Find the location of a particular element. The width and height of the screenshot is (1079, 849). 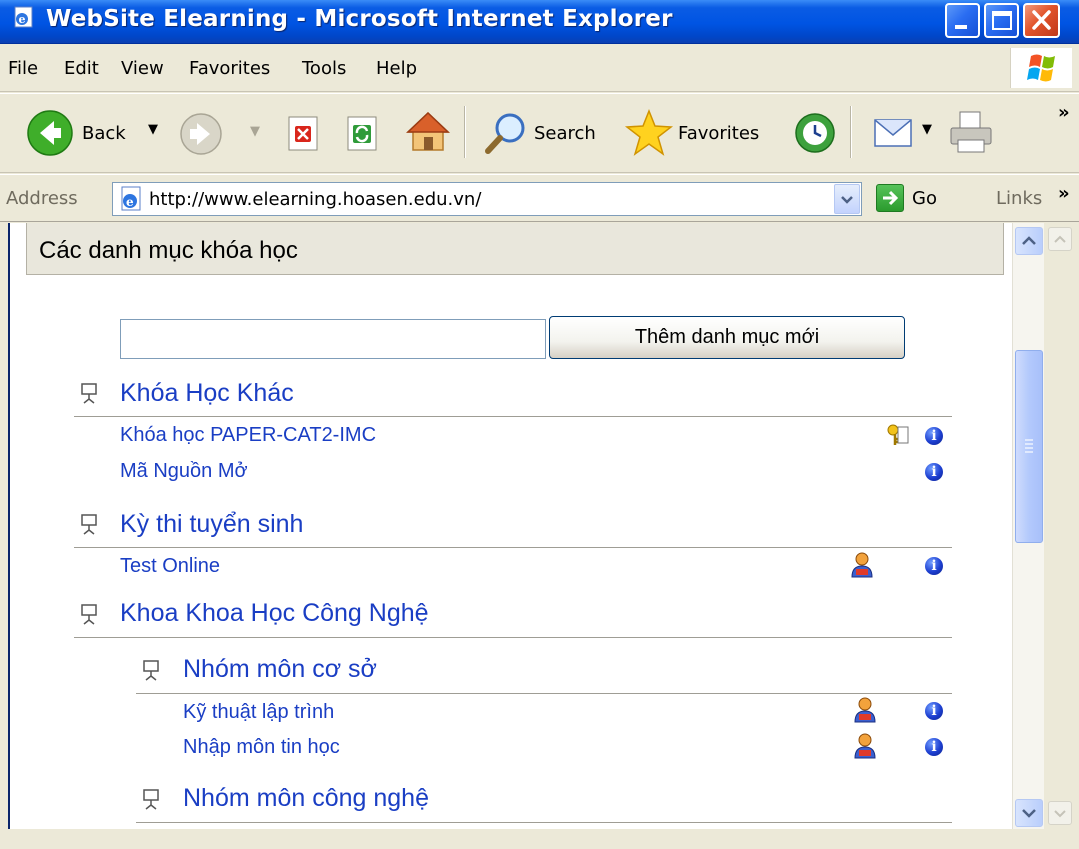

new-category-input is located at coordinates (333, 339).